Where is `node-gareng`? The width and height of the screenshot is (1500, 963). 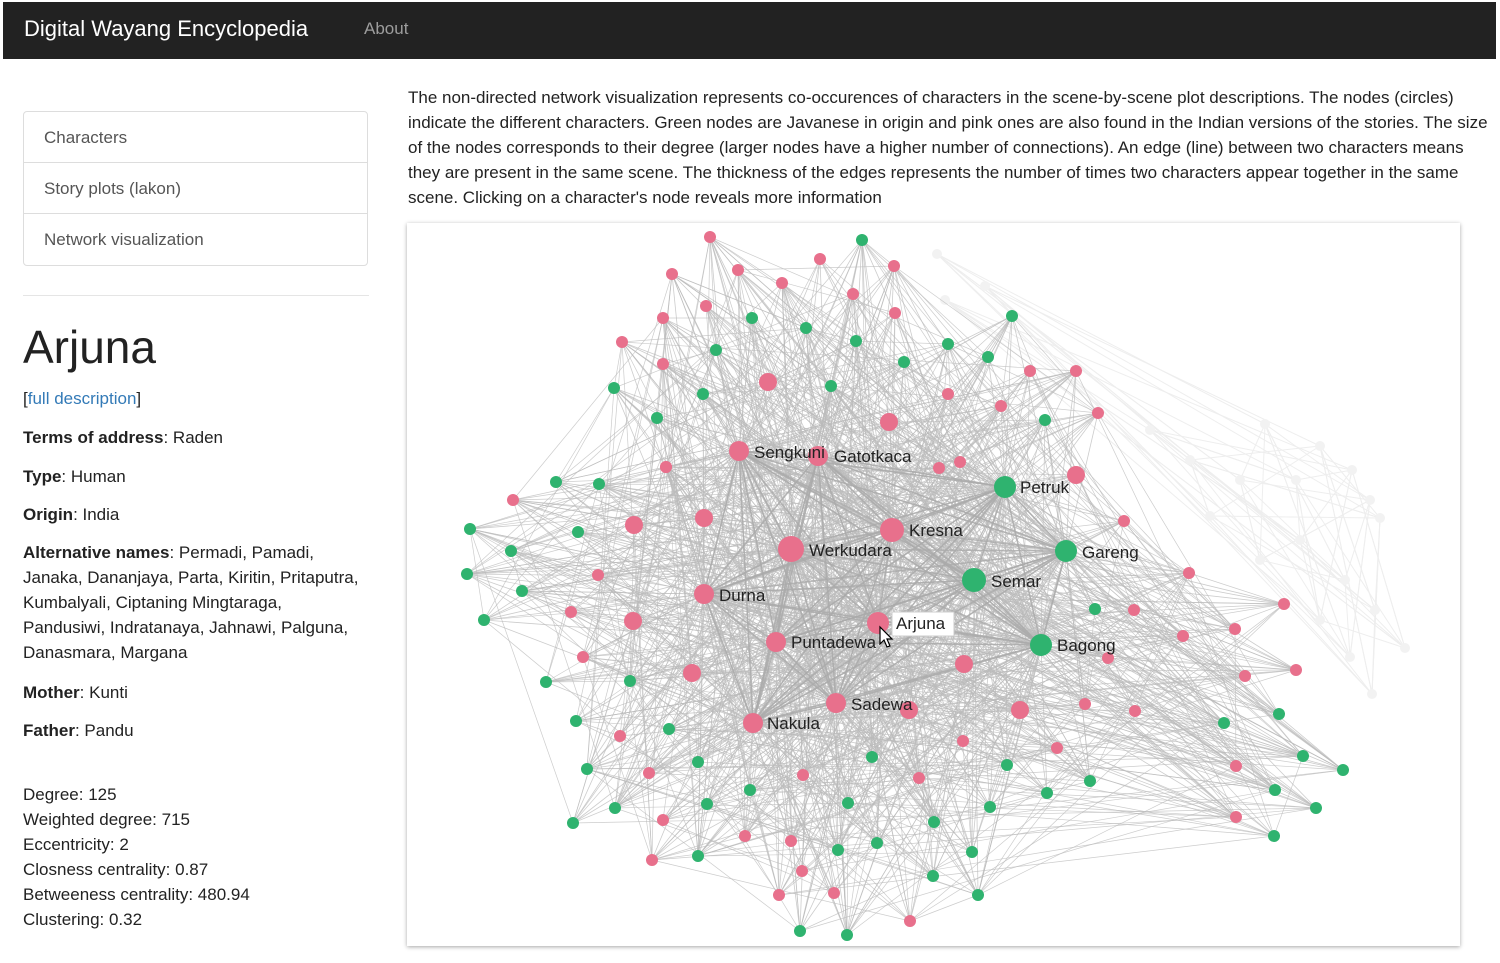
node-gareng is located at coordinates (1066, 551).